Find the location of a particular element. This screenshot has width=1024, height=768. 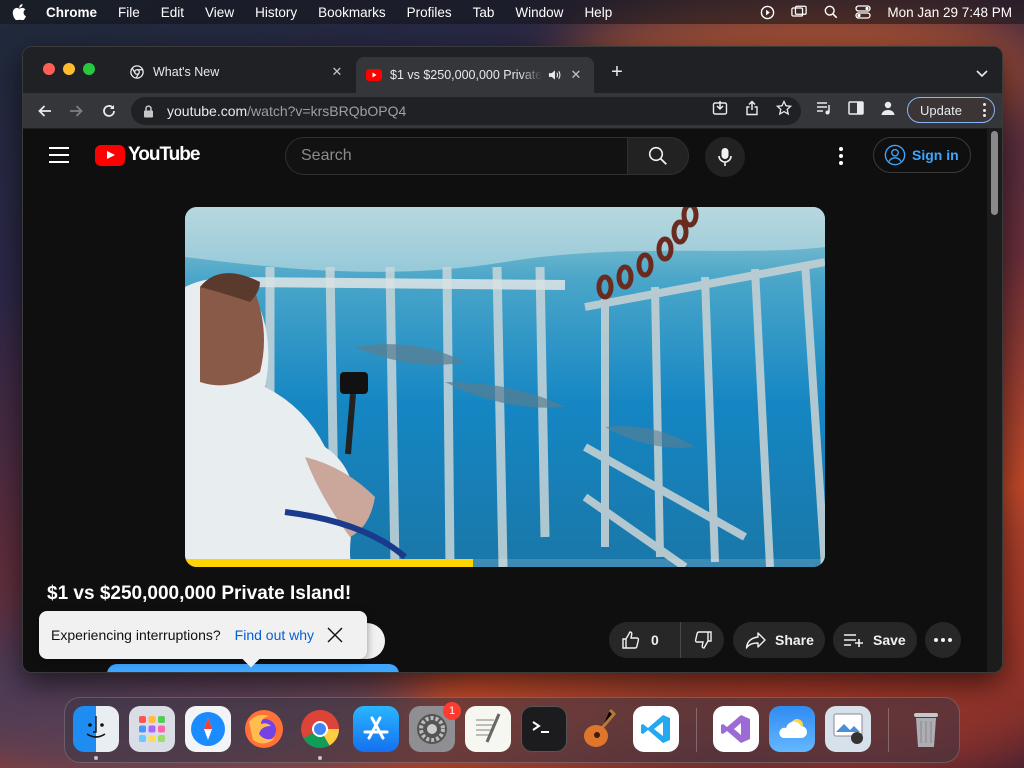

url-host: youtube.com is located at coordinates (207, 111).